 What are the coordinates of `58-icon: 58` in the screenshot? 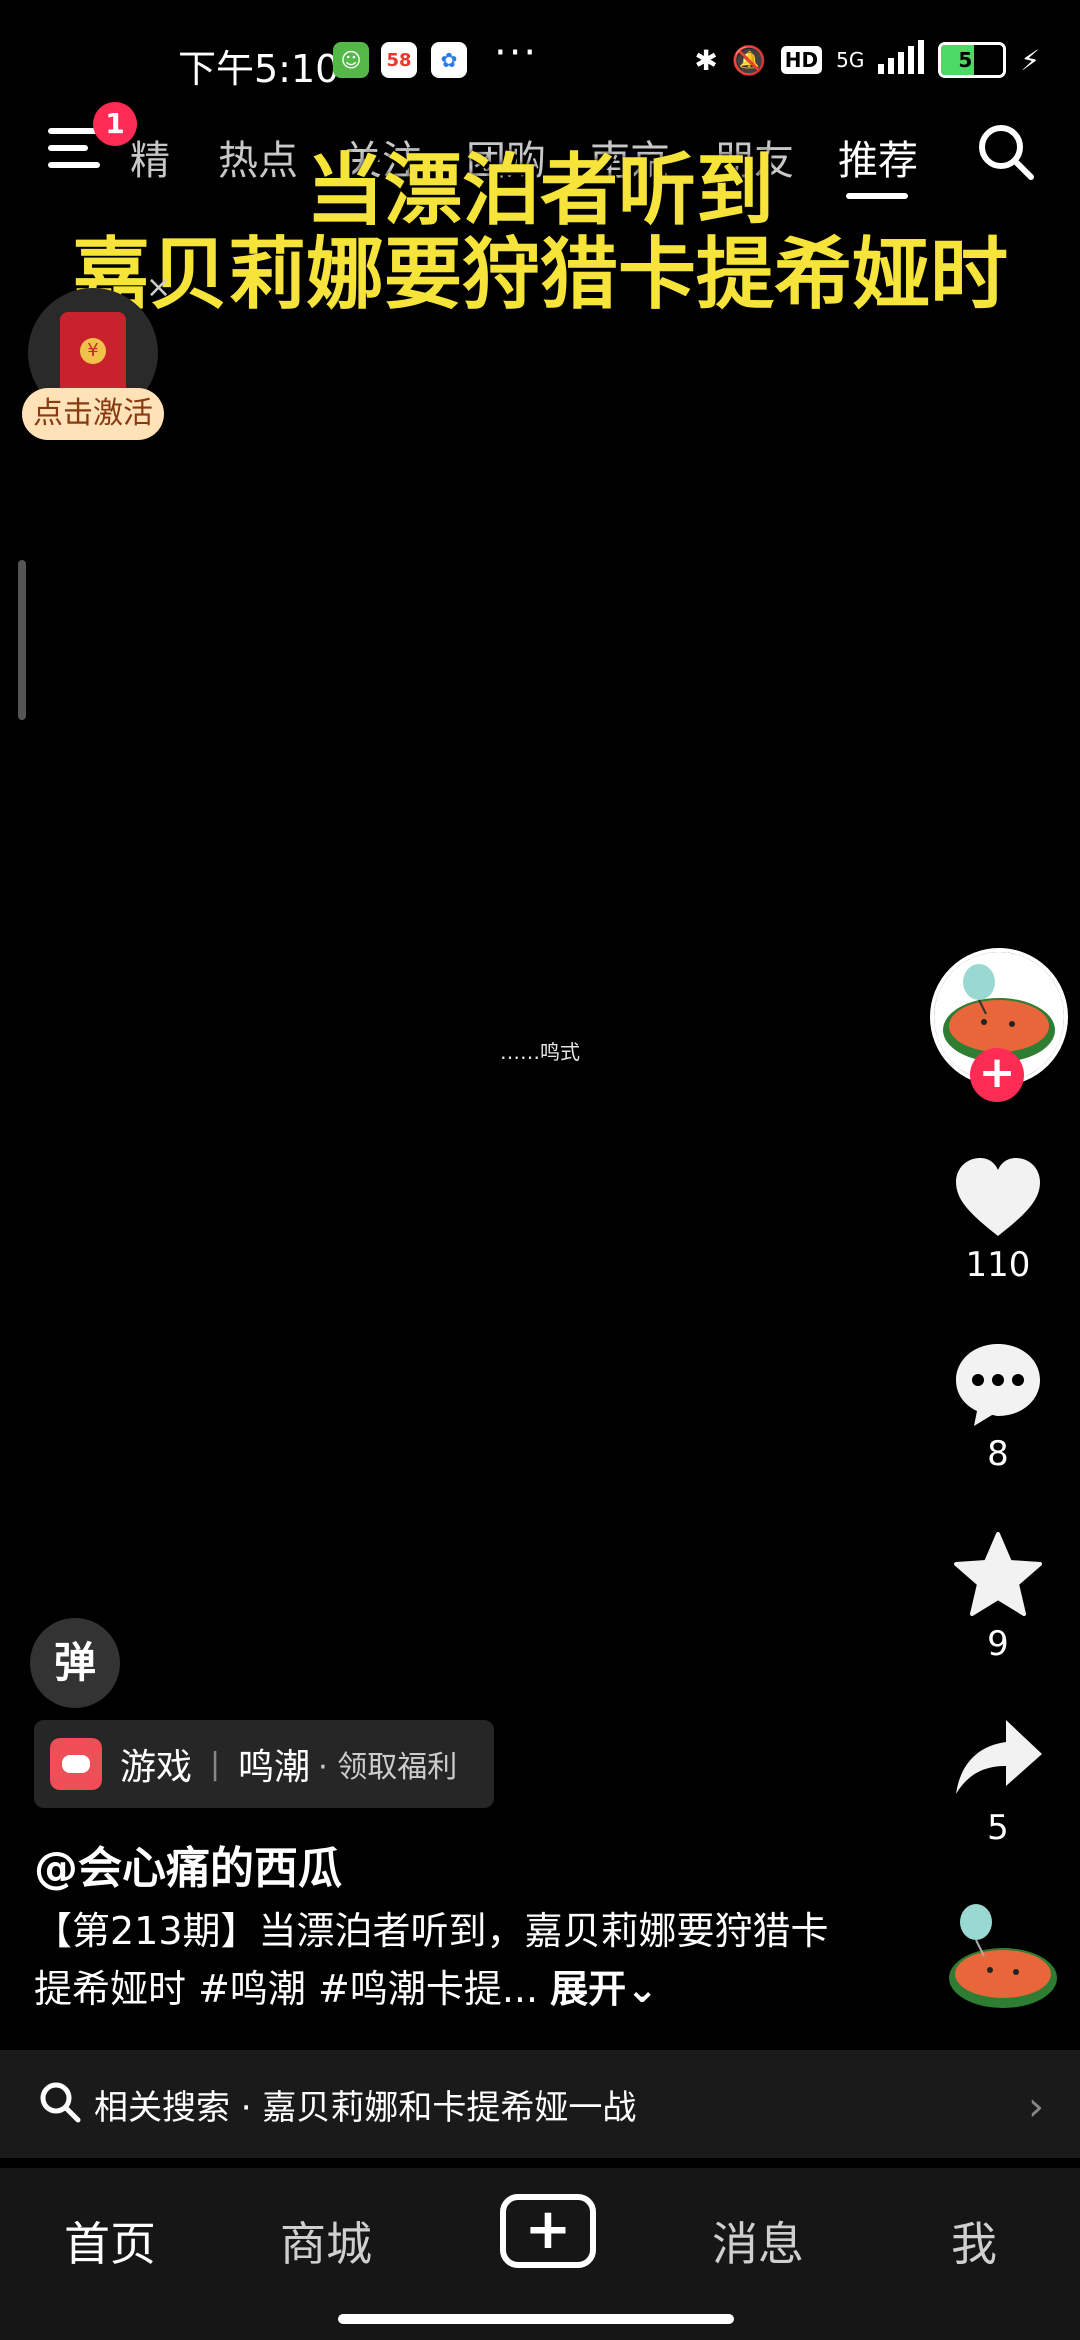 It's located at (399, 60).